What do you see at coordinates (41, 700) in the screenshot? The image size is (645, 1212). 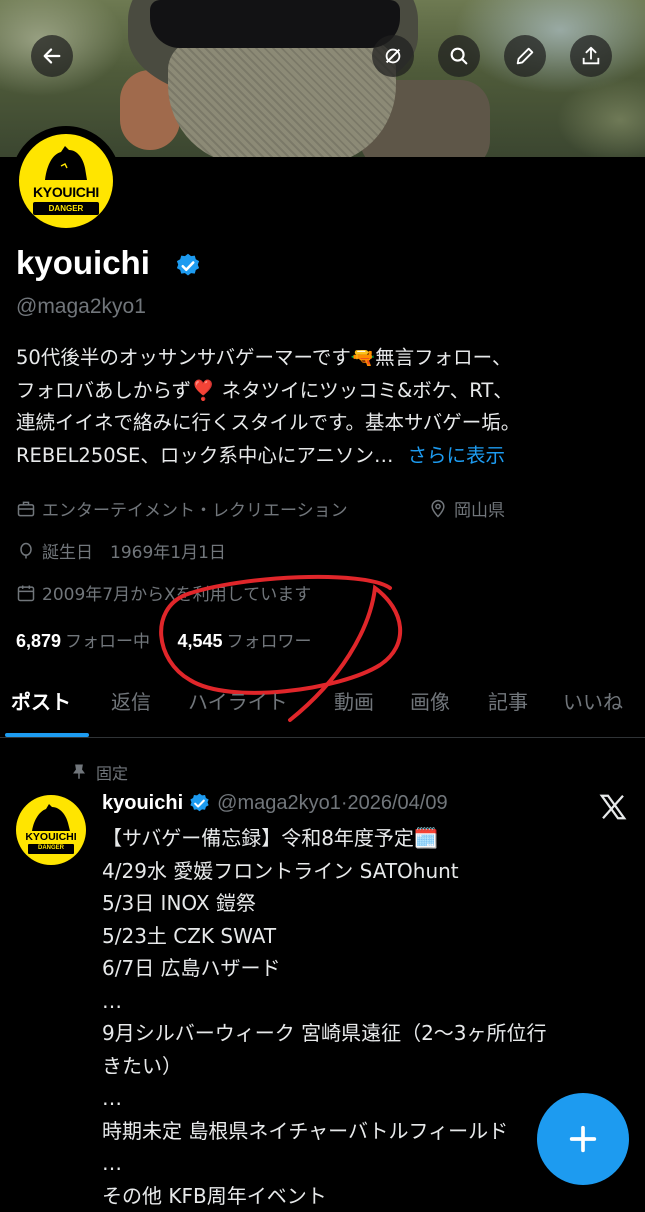 I see `tab-posts: ポスト` at bounding box center [41, 700].